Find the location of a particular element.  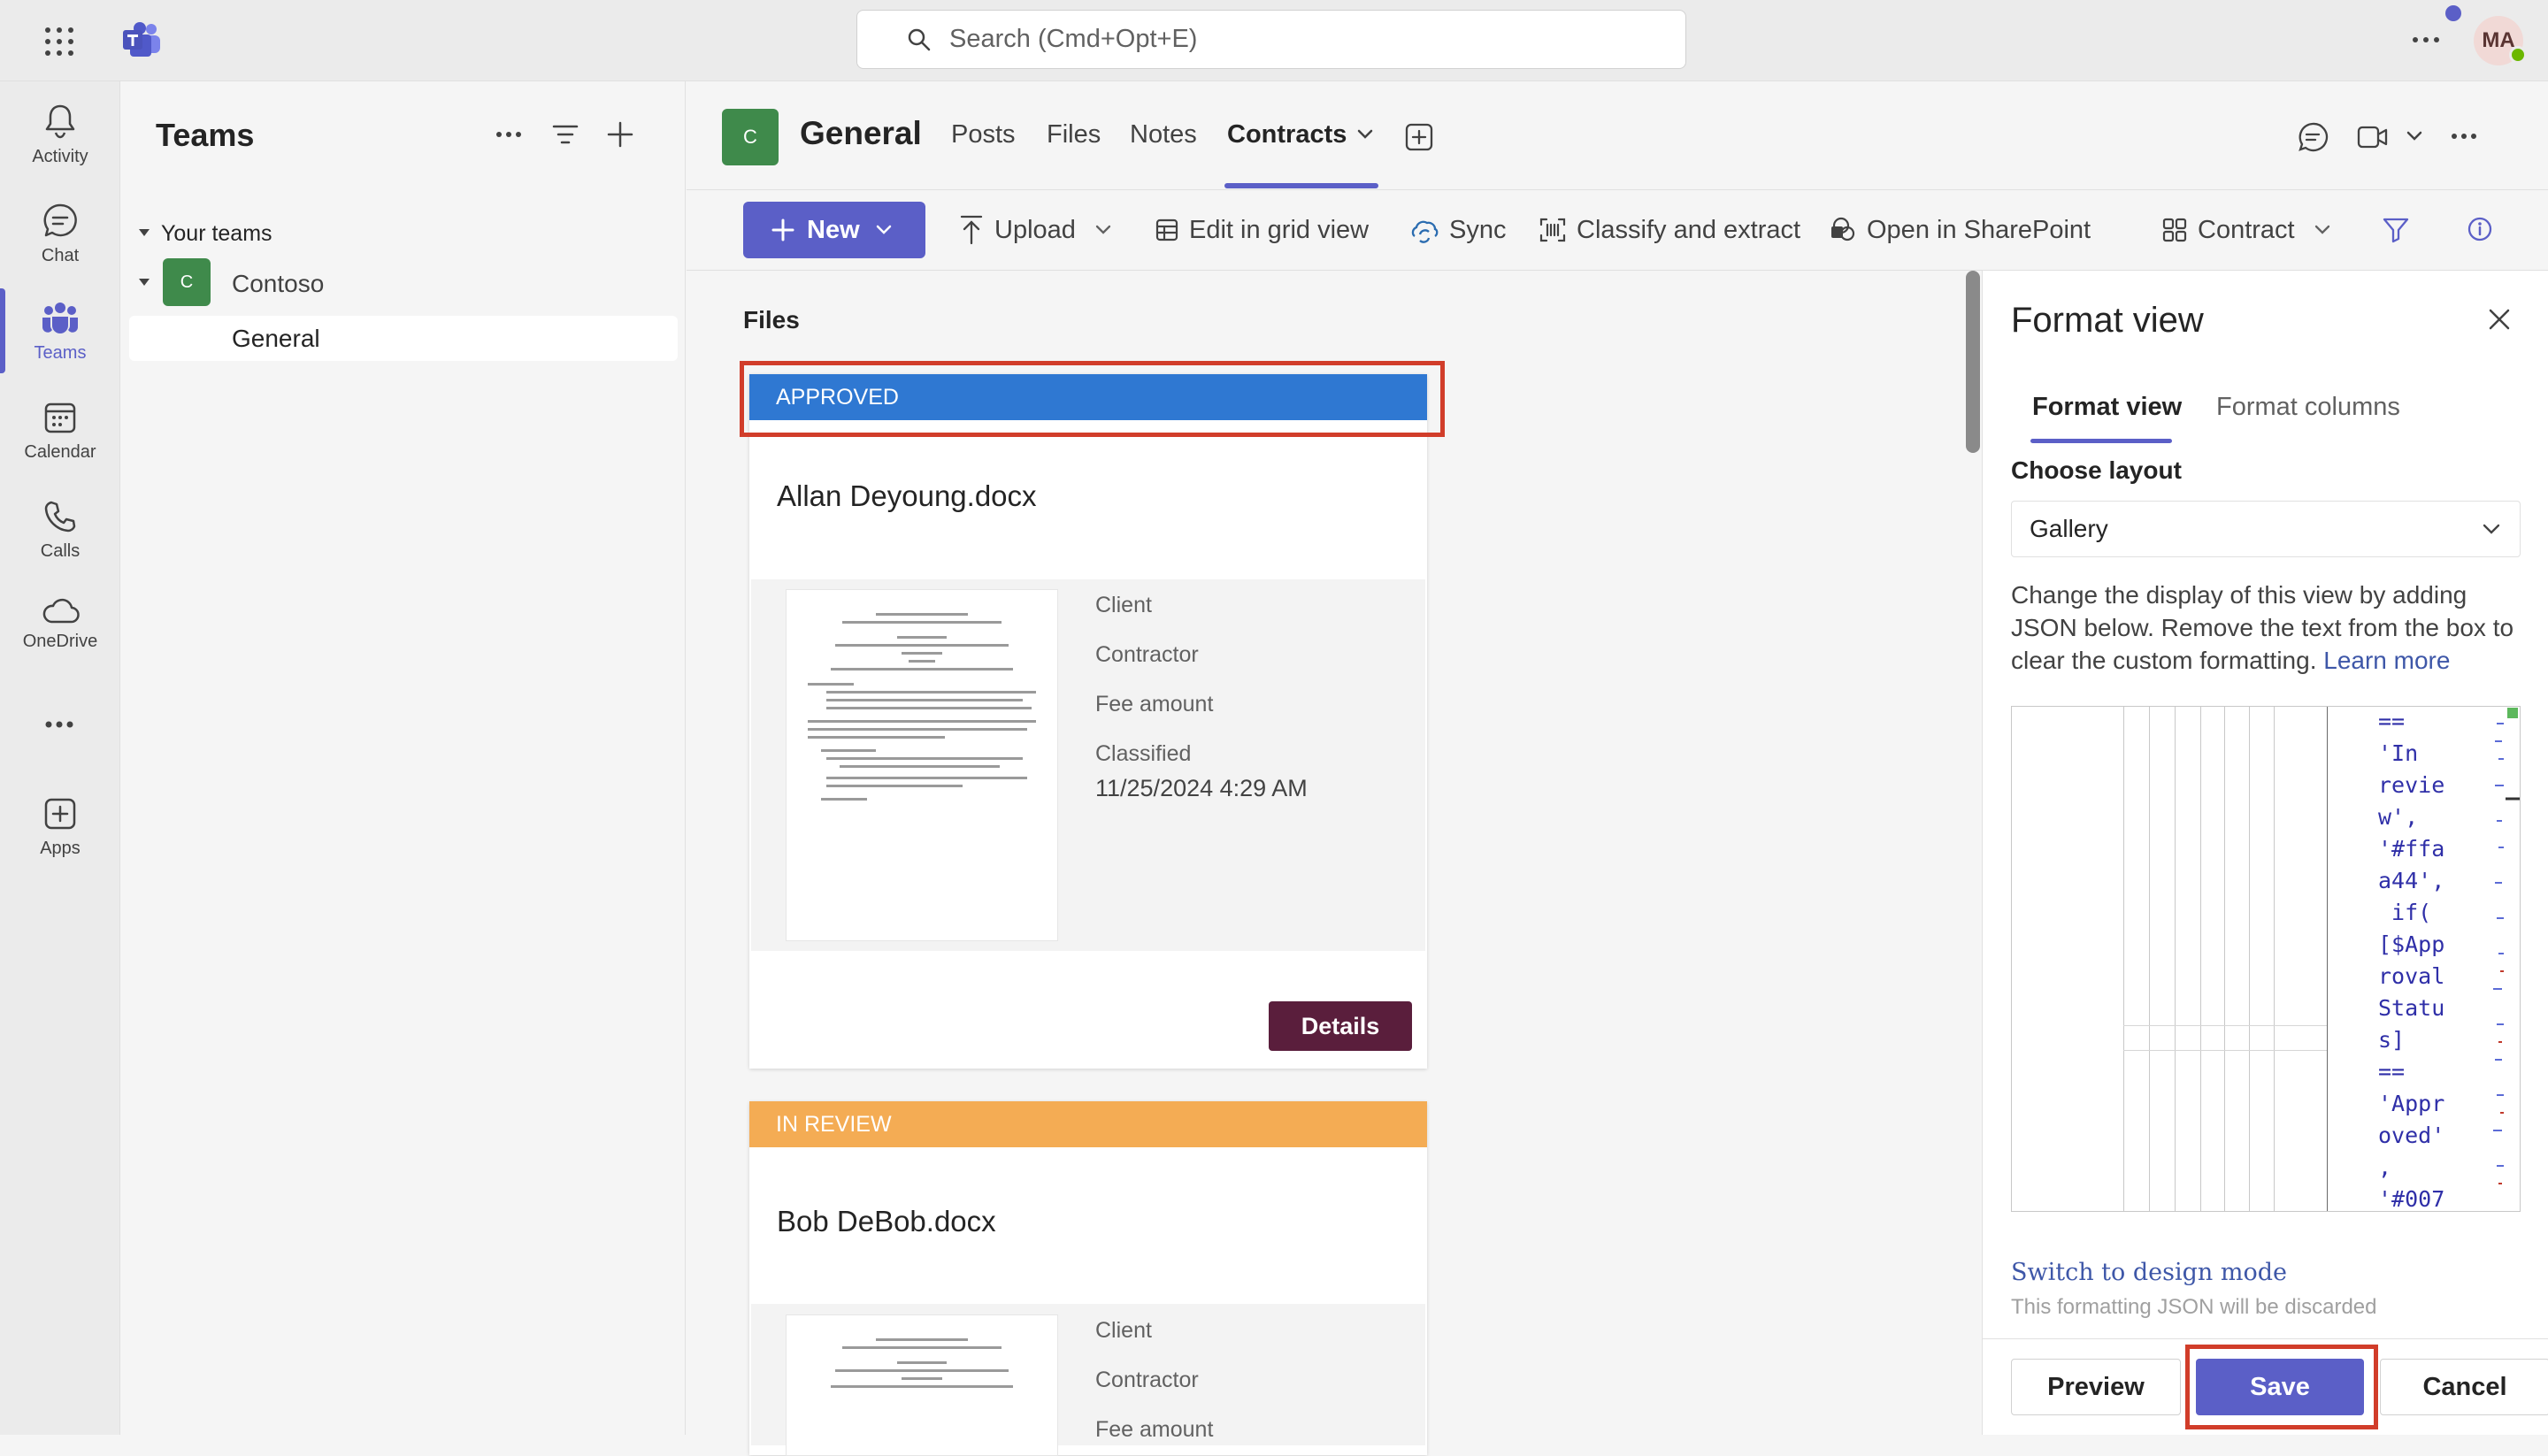

classify-and-extract-button: Classify and extract is located at coordinates (1670, 230).